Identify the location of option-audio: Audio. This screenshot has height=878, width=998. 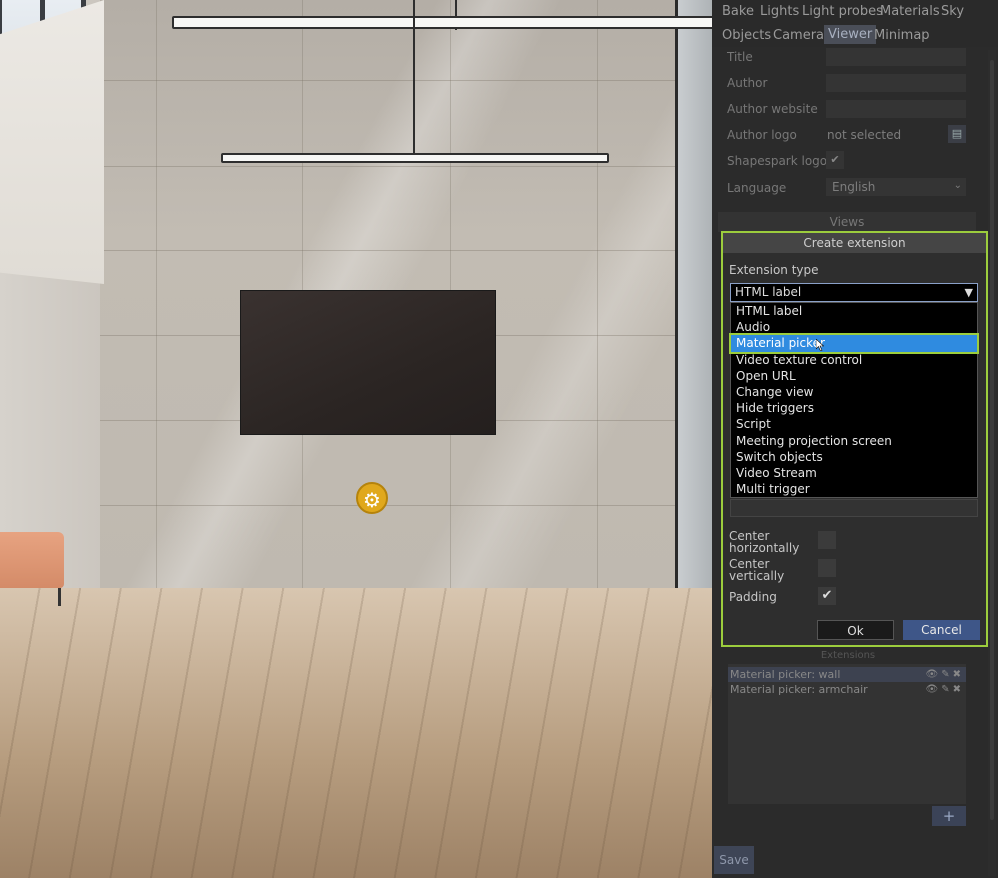
(854, 327).